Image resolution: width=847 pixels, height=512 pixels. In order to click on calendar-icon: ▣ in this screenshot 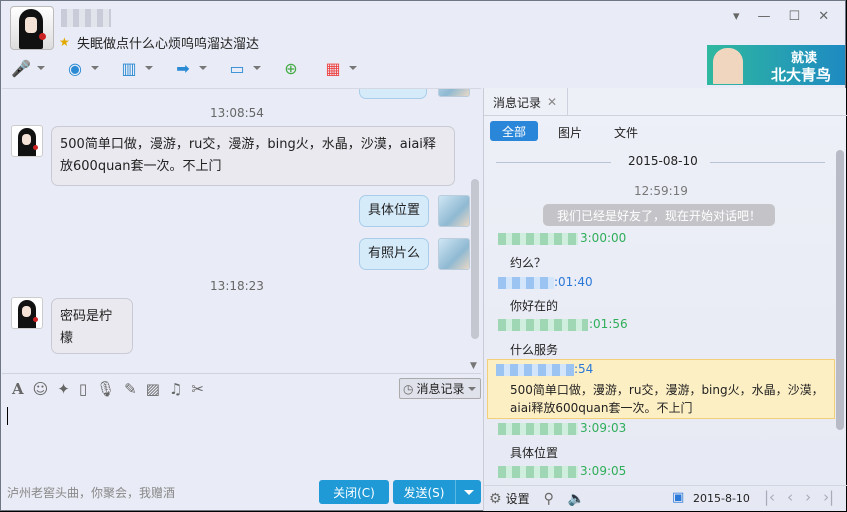, I will do `click(678, 497)`.